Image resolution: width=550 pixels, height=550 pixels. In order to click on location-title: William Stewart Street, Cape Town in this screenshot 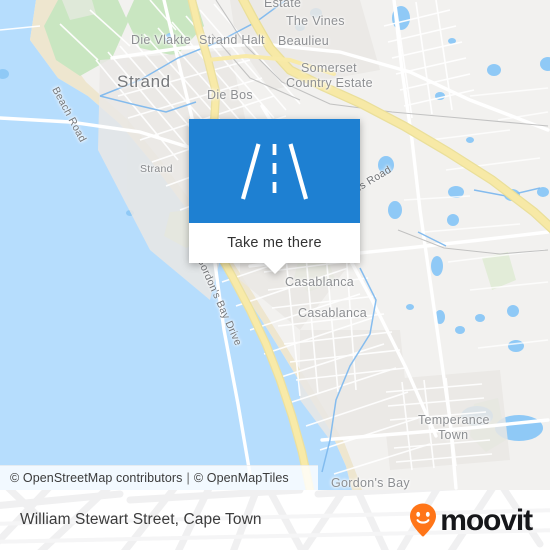, I will do `click(141, 520)`.